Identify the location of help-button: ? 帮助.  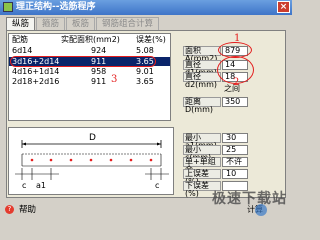
(20, 210).